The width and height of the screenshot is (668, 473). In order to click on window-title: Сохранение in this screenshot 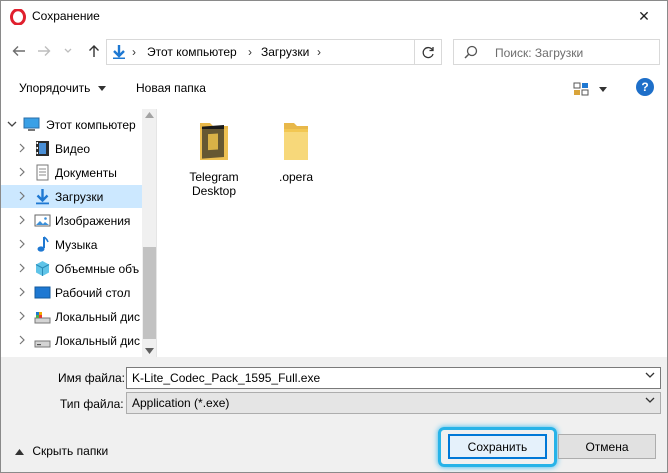, I will do `click(66, 16)`.